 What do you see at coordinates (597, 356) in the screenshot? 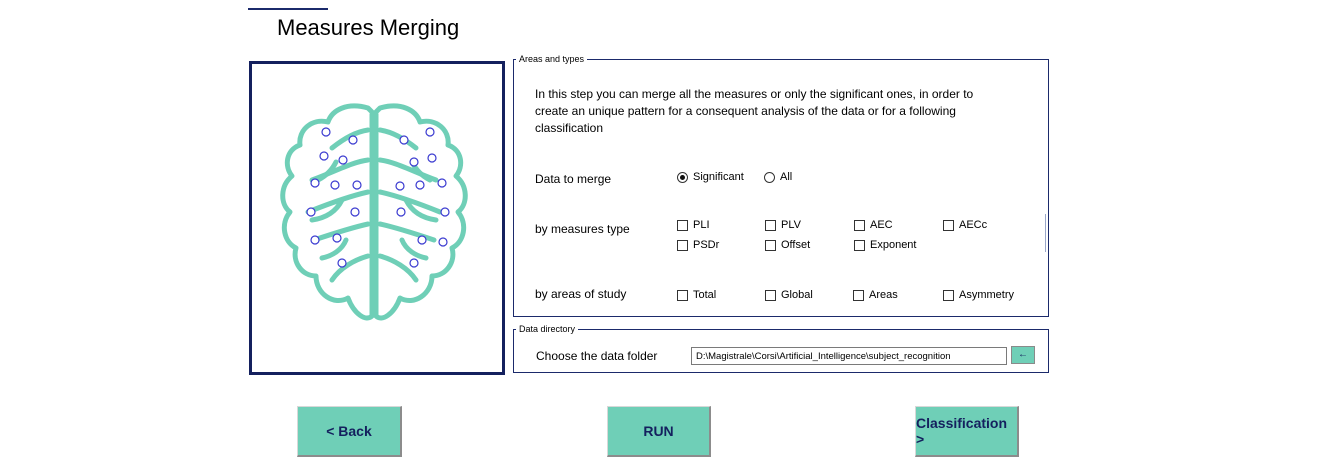
I see `choose-folder-label: Choose the data folder` at bounding box center [597, 356].